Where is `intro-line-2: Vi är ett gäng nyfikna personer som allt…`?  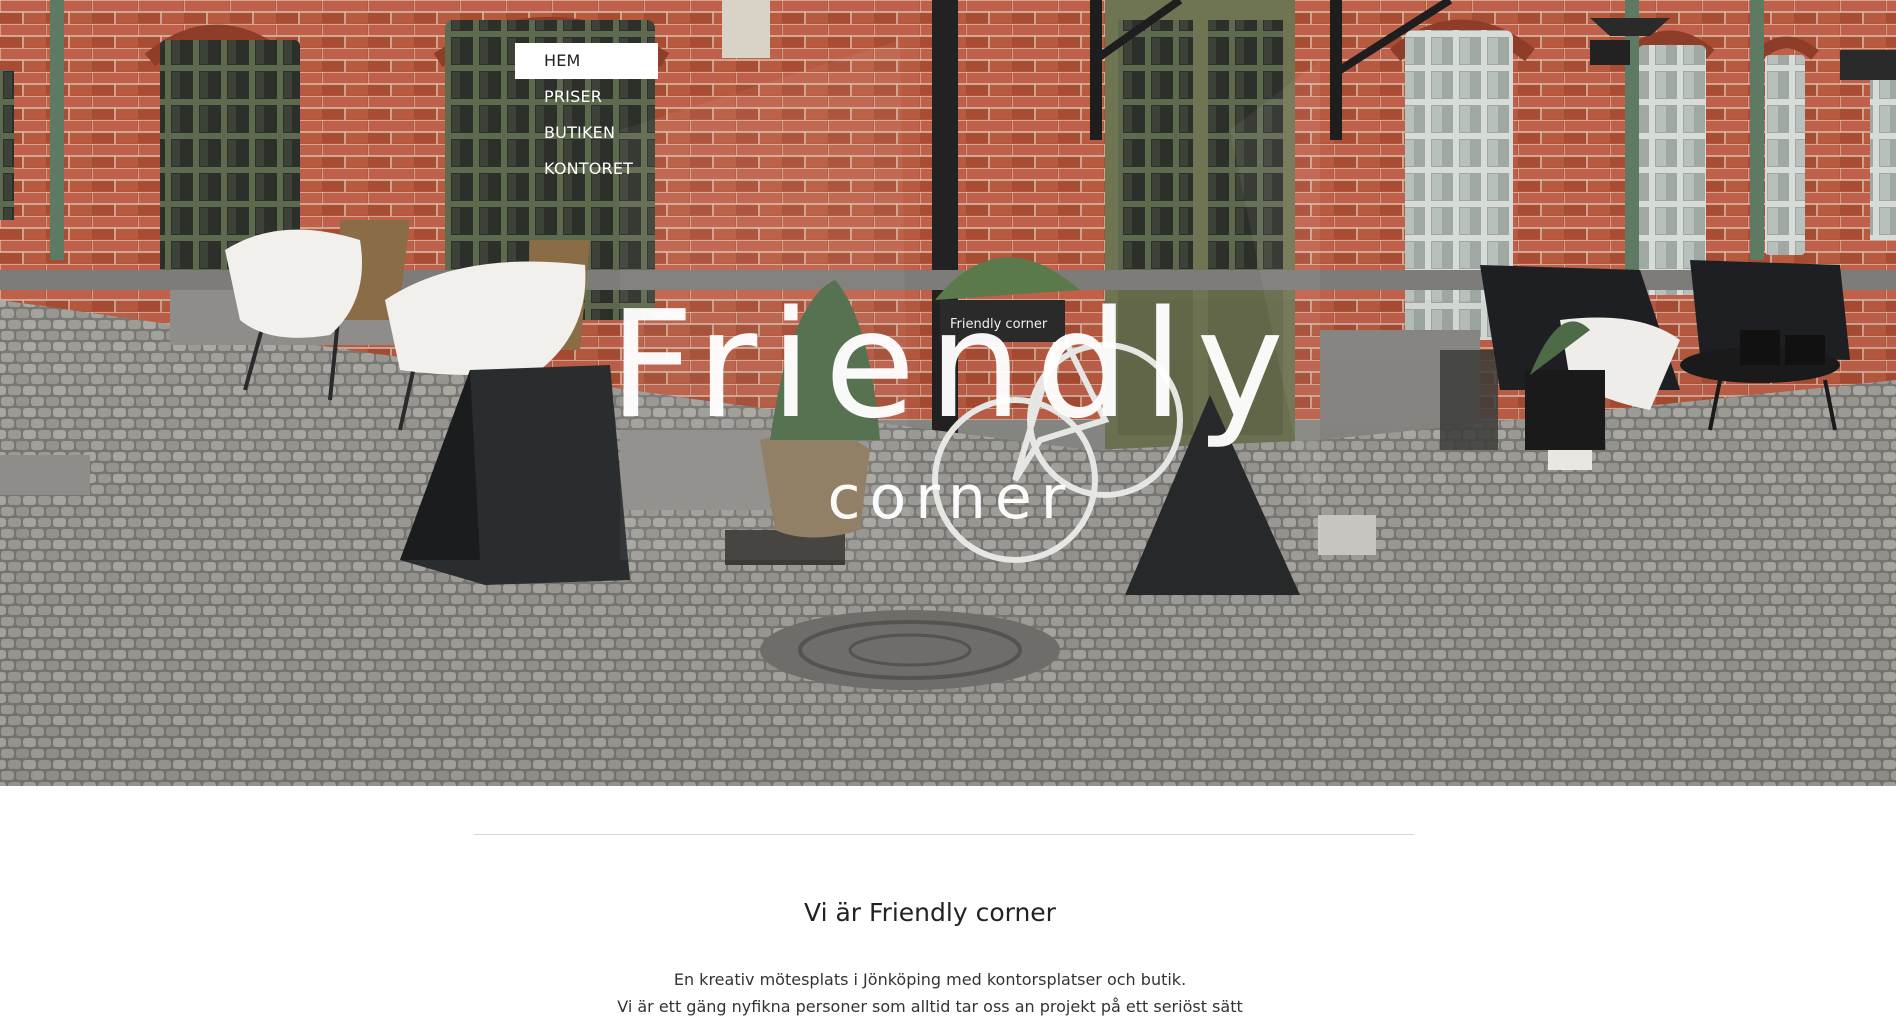 intro-line-2: Vi är ett gäng nyfikna personer som allt… is located at coordinates (930, 1006).